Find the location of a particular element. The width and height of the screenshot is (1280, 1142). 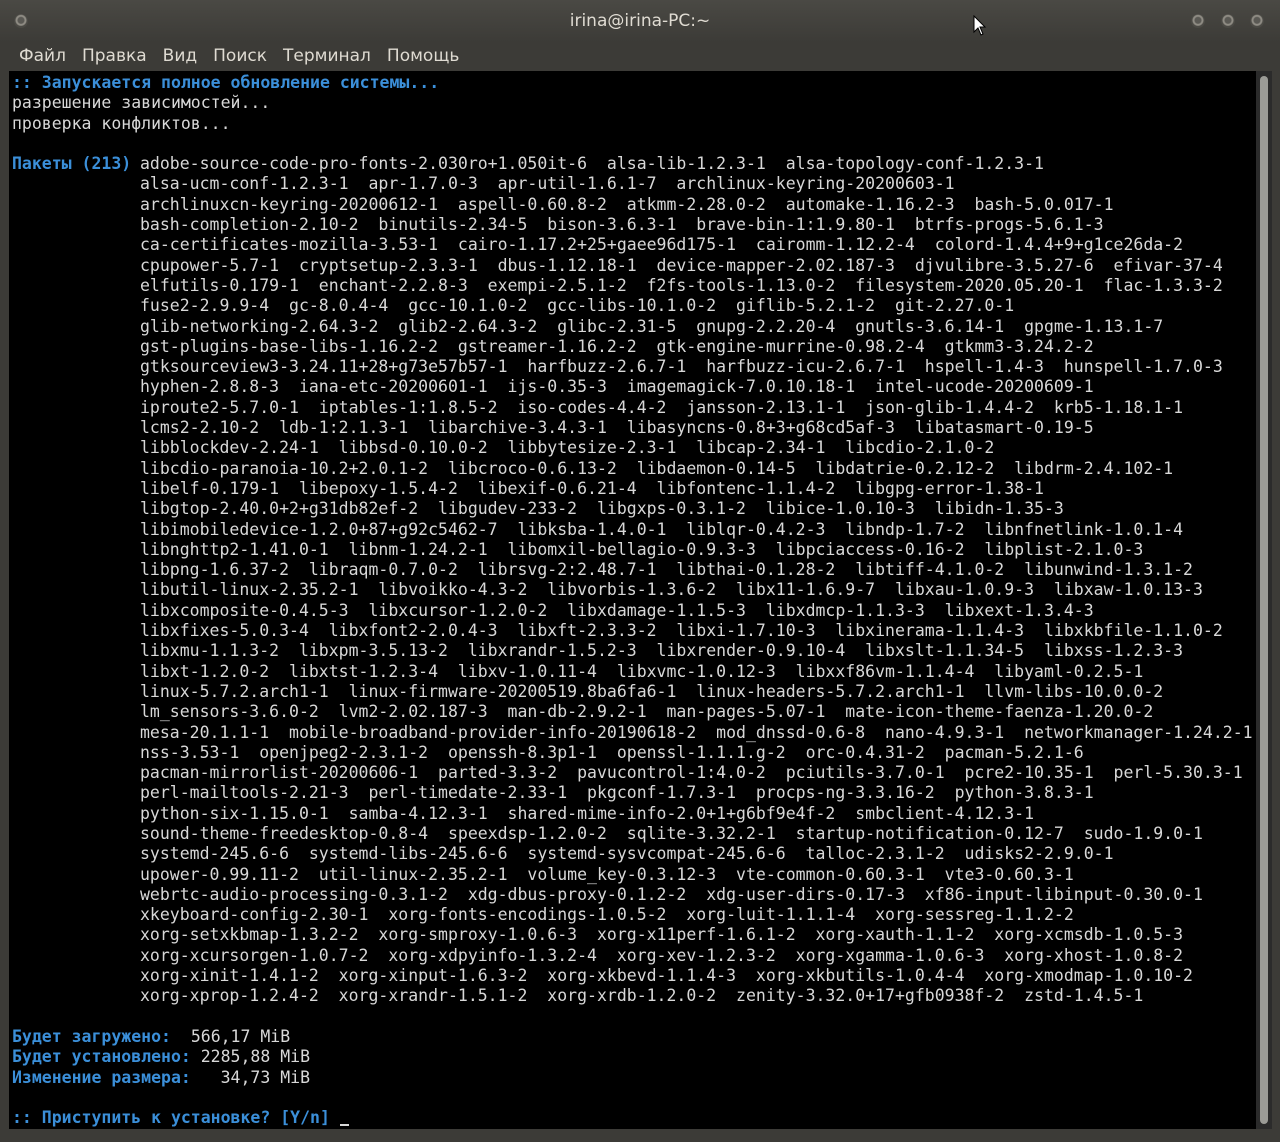

menu-edit: Правка is located at coordinates (114, 56).